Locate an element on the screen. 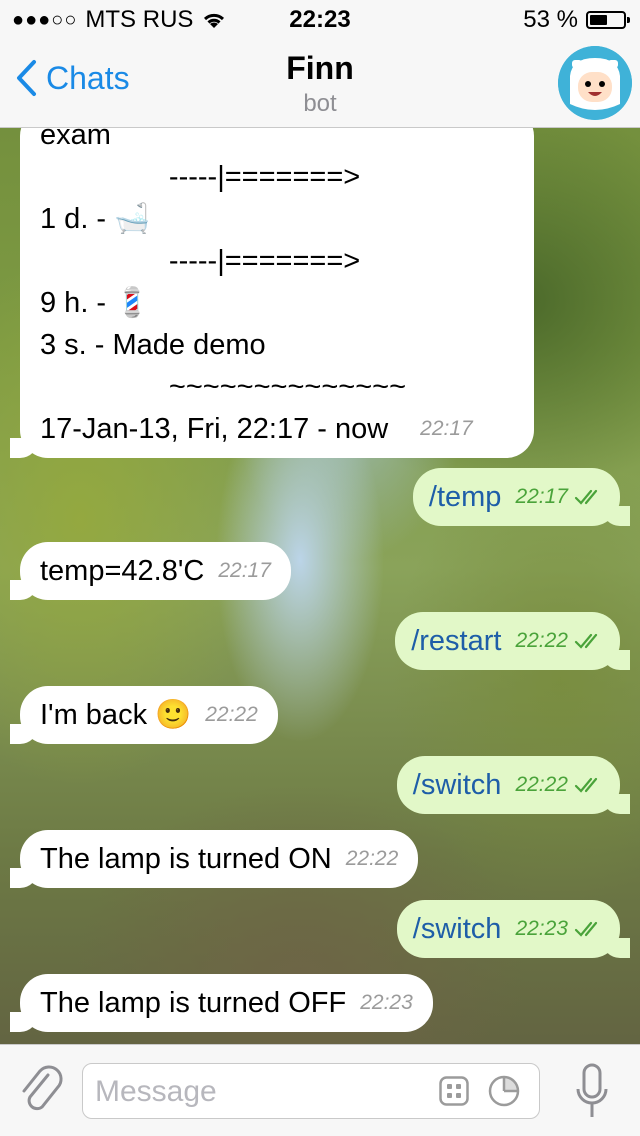 The width and height of the screenshot is (640, 1136). message-line: 9 h. - 💈 is located at coordinates (95, 303).